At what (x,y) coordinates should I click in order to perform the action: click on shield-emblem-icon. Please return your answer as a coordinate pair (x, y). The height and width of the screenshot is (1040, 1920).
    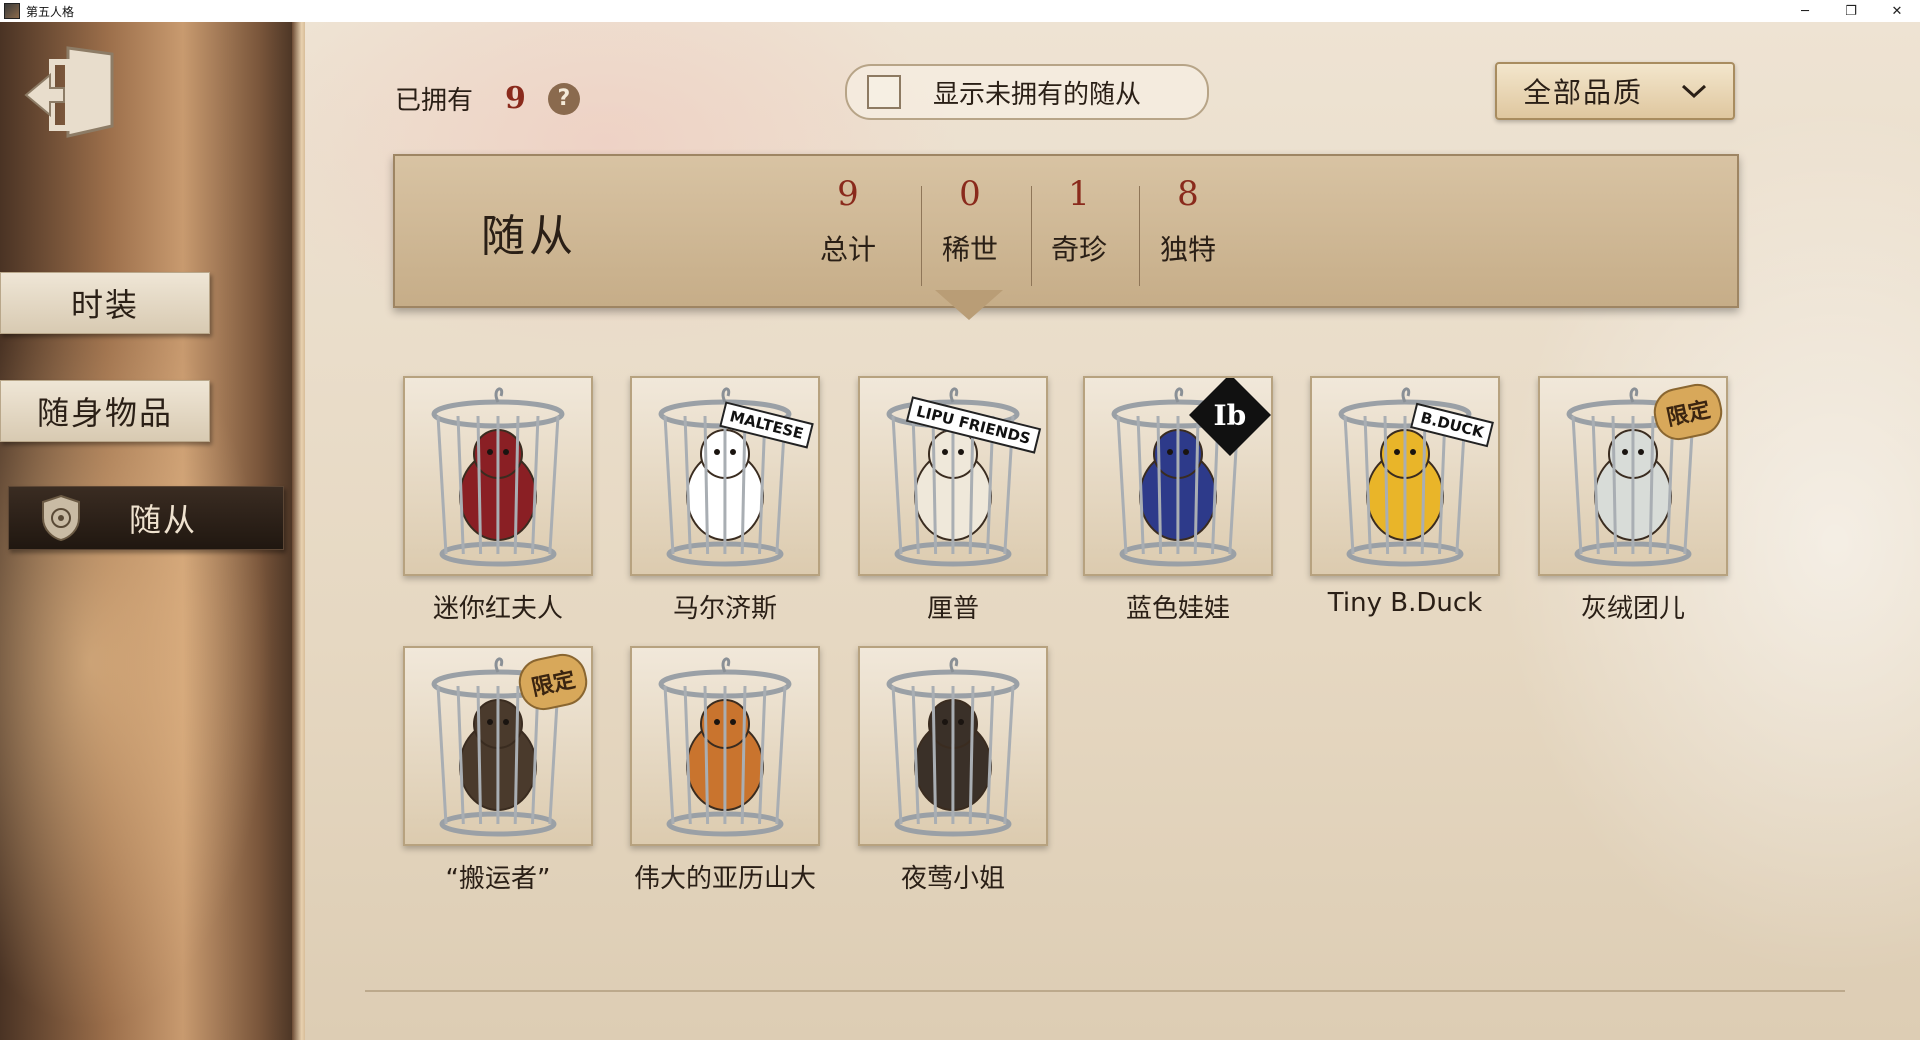
    Looking at the image, I should click on (61, 518).